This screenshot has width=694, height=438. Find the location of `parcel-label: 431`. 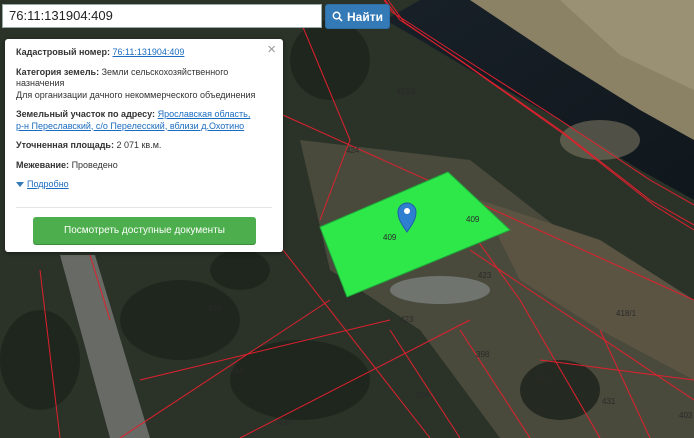

parcel-label: 431 is located at coordinates (609, 401).